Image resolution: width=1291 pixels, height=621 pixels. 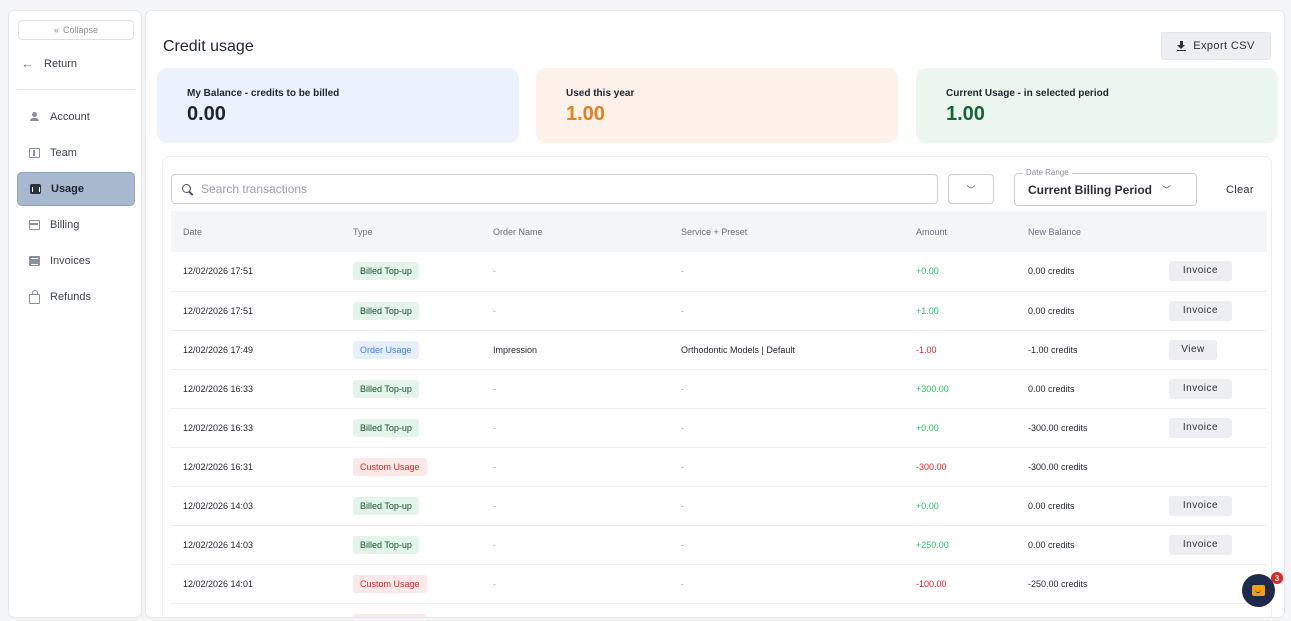 I want to click on sidebar-item-team: Team, so click(x=76, y=153).